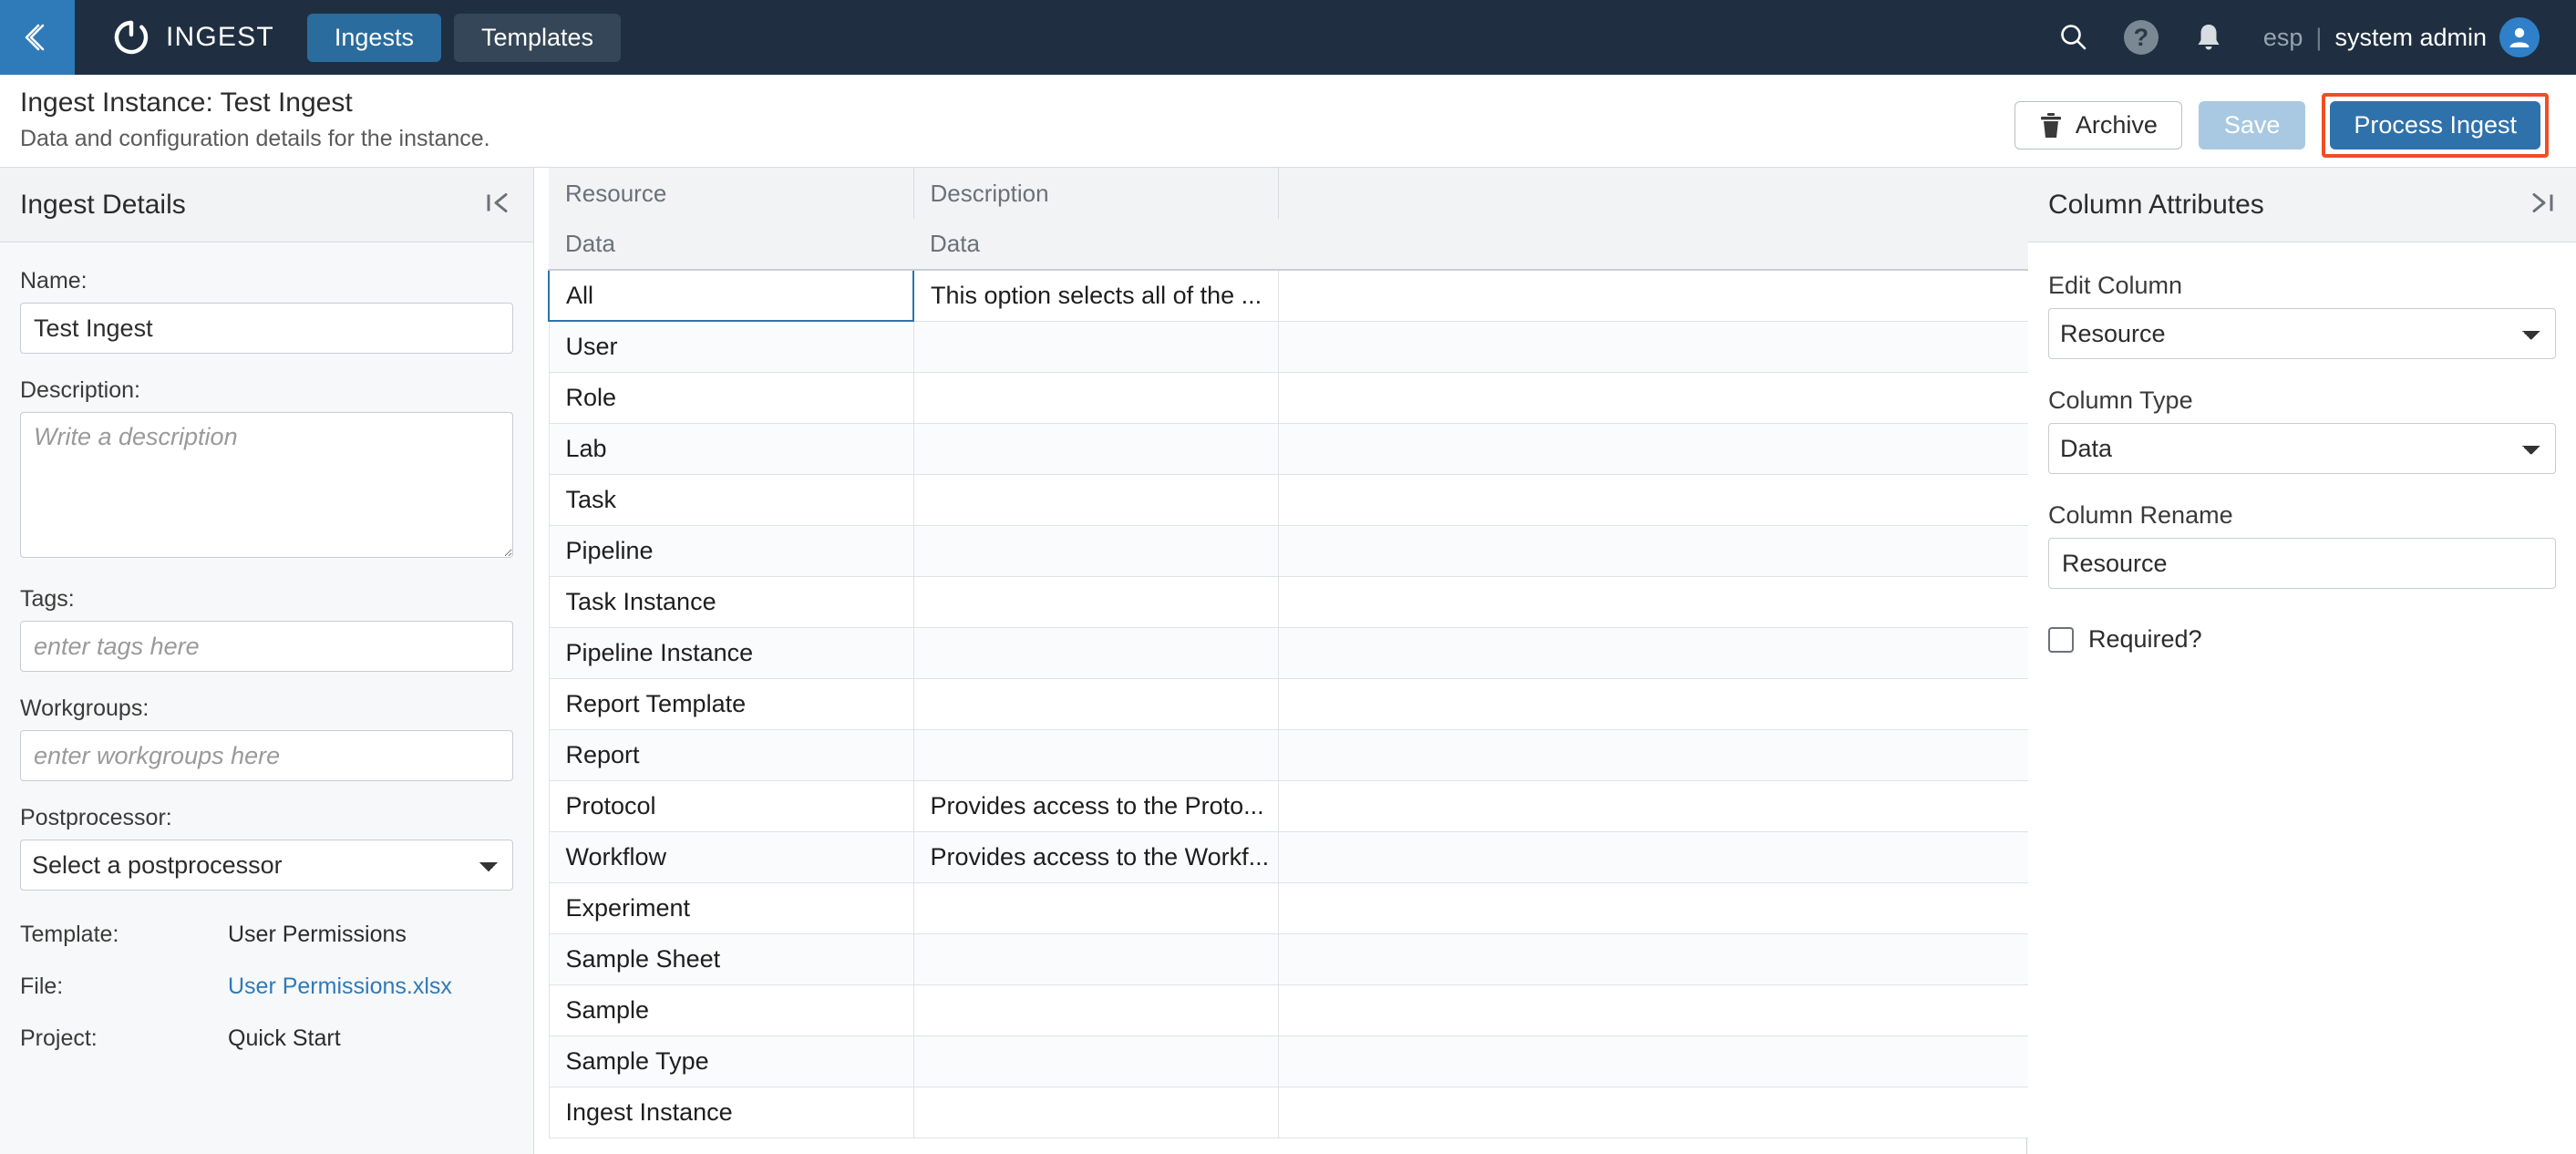 This screenshot has height=1154, width=2576. Describe the element at coordinates (731, 652) in the screenshot. I see `cell-resource: Pipeline Instance` at that location.